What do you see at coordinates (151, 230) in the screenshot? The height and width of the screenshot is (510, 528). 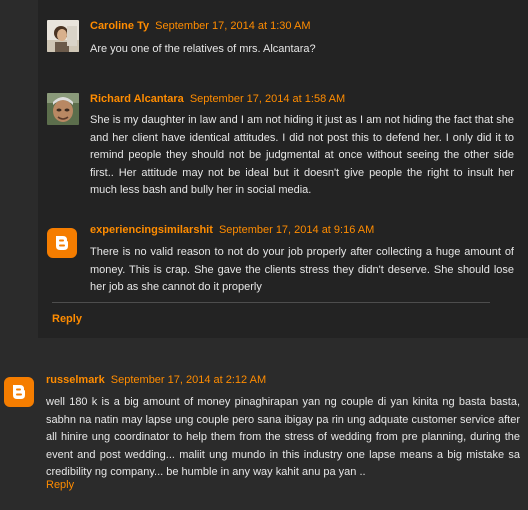 I see `comment-author: experiencingsimilarshit` at bounding box center [151, 230].